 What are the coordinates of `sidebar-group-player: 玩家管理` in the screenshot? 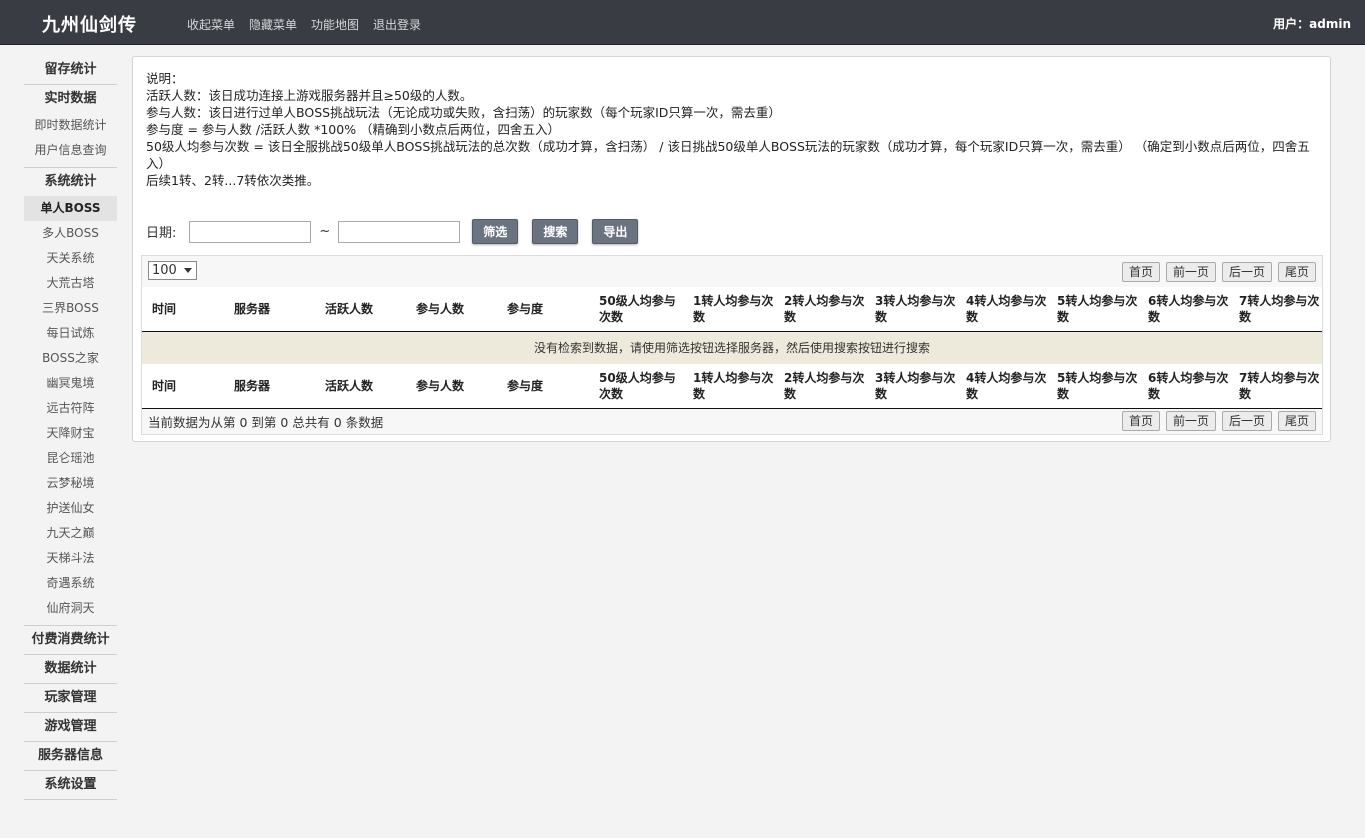 It's located at (70, 698).